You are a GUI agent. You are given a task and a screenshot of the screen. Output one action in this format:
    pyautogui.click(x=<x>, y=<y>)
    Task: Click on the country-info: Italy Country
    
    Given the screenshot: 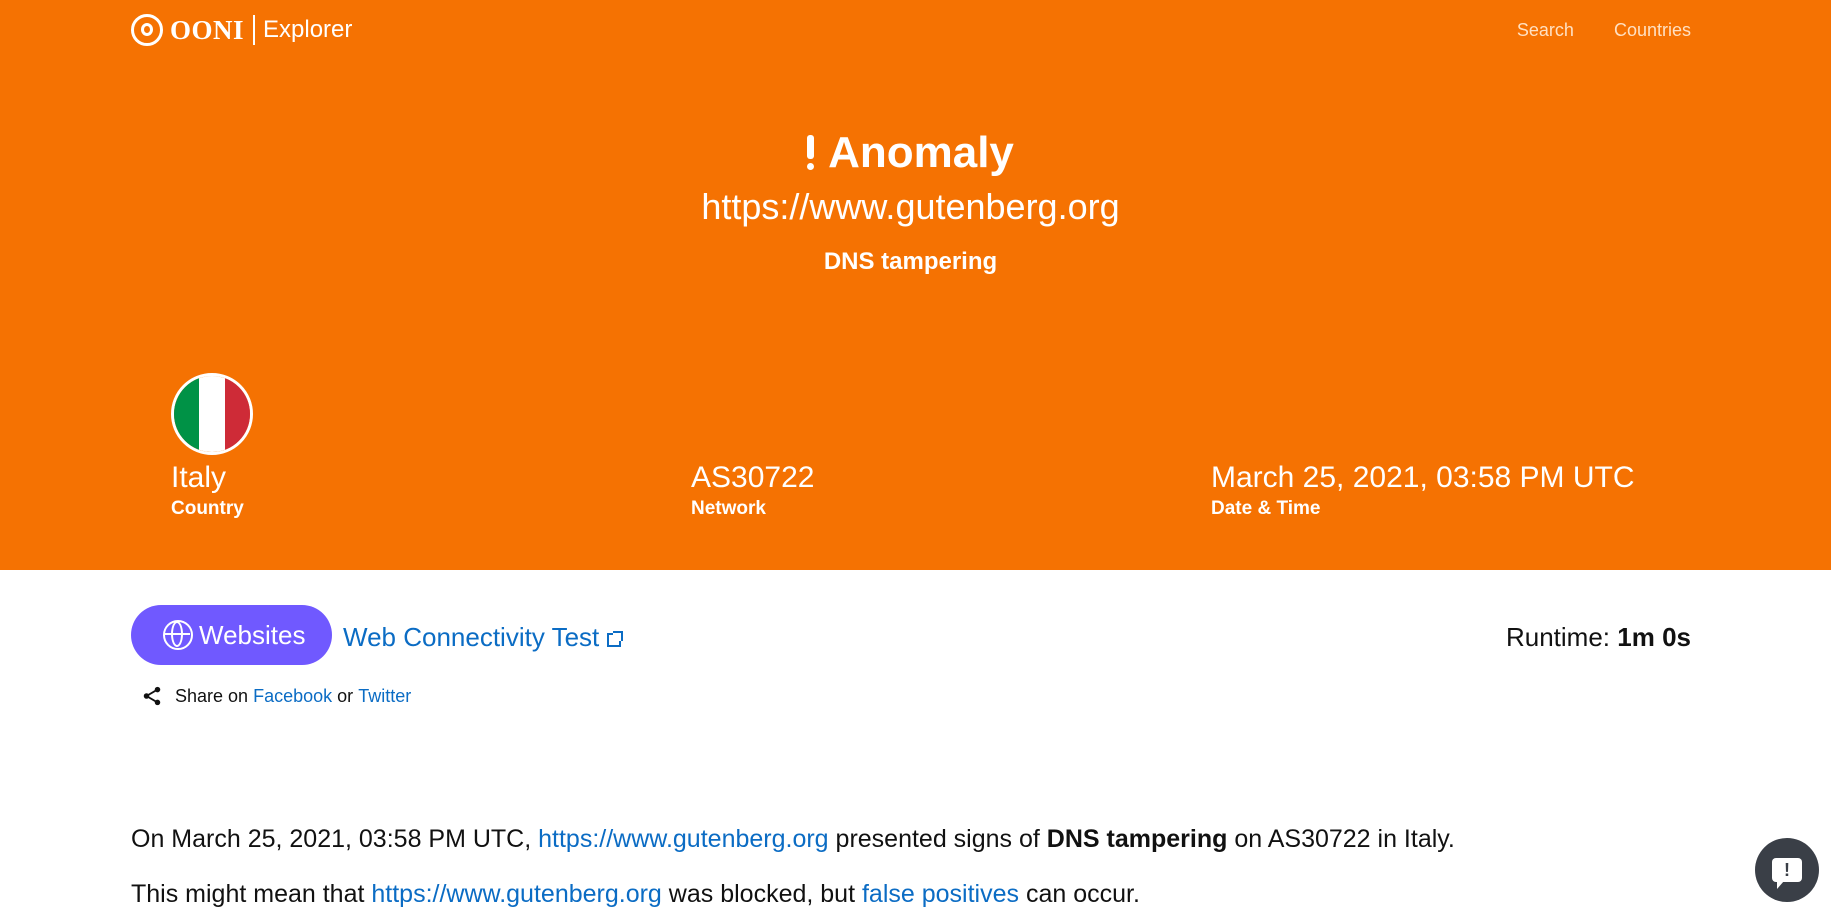 What is the action you would take?
    pyautogui.click(x=207, y=490)
    